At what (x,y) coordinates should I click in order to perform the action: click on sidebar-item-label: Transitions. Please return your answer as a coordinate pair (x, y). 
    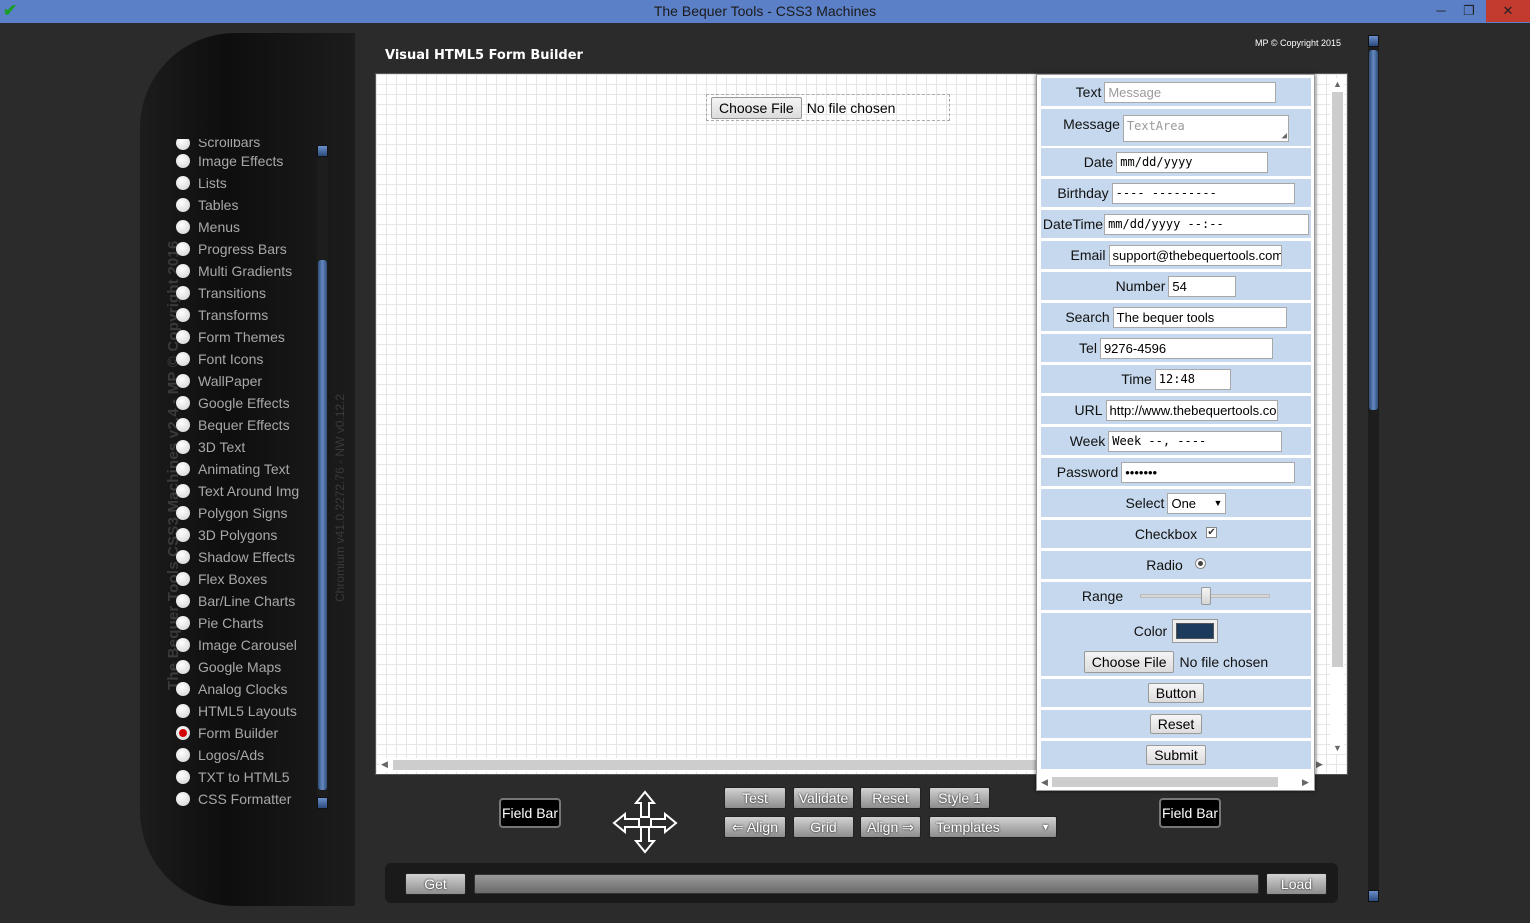
    Looking at the image, I should click on (232, 293).